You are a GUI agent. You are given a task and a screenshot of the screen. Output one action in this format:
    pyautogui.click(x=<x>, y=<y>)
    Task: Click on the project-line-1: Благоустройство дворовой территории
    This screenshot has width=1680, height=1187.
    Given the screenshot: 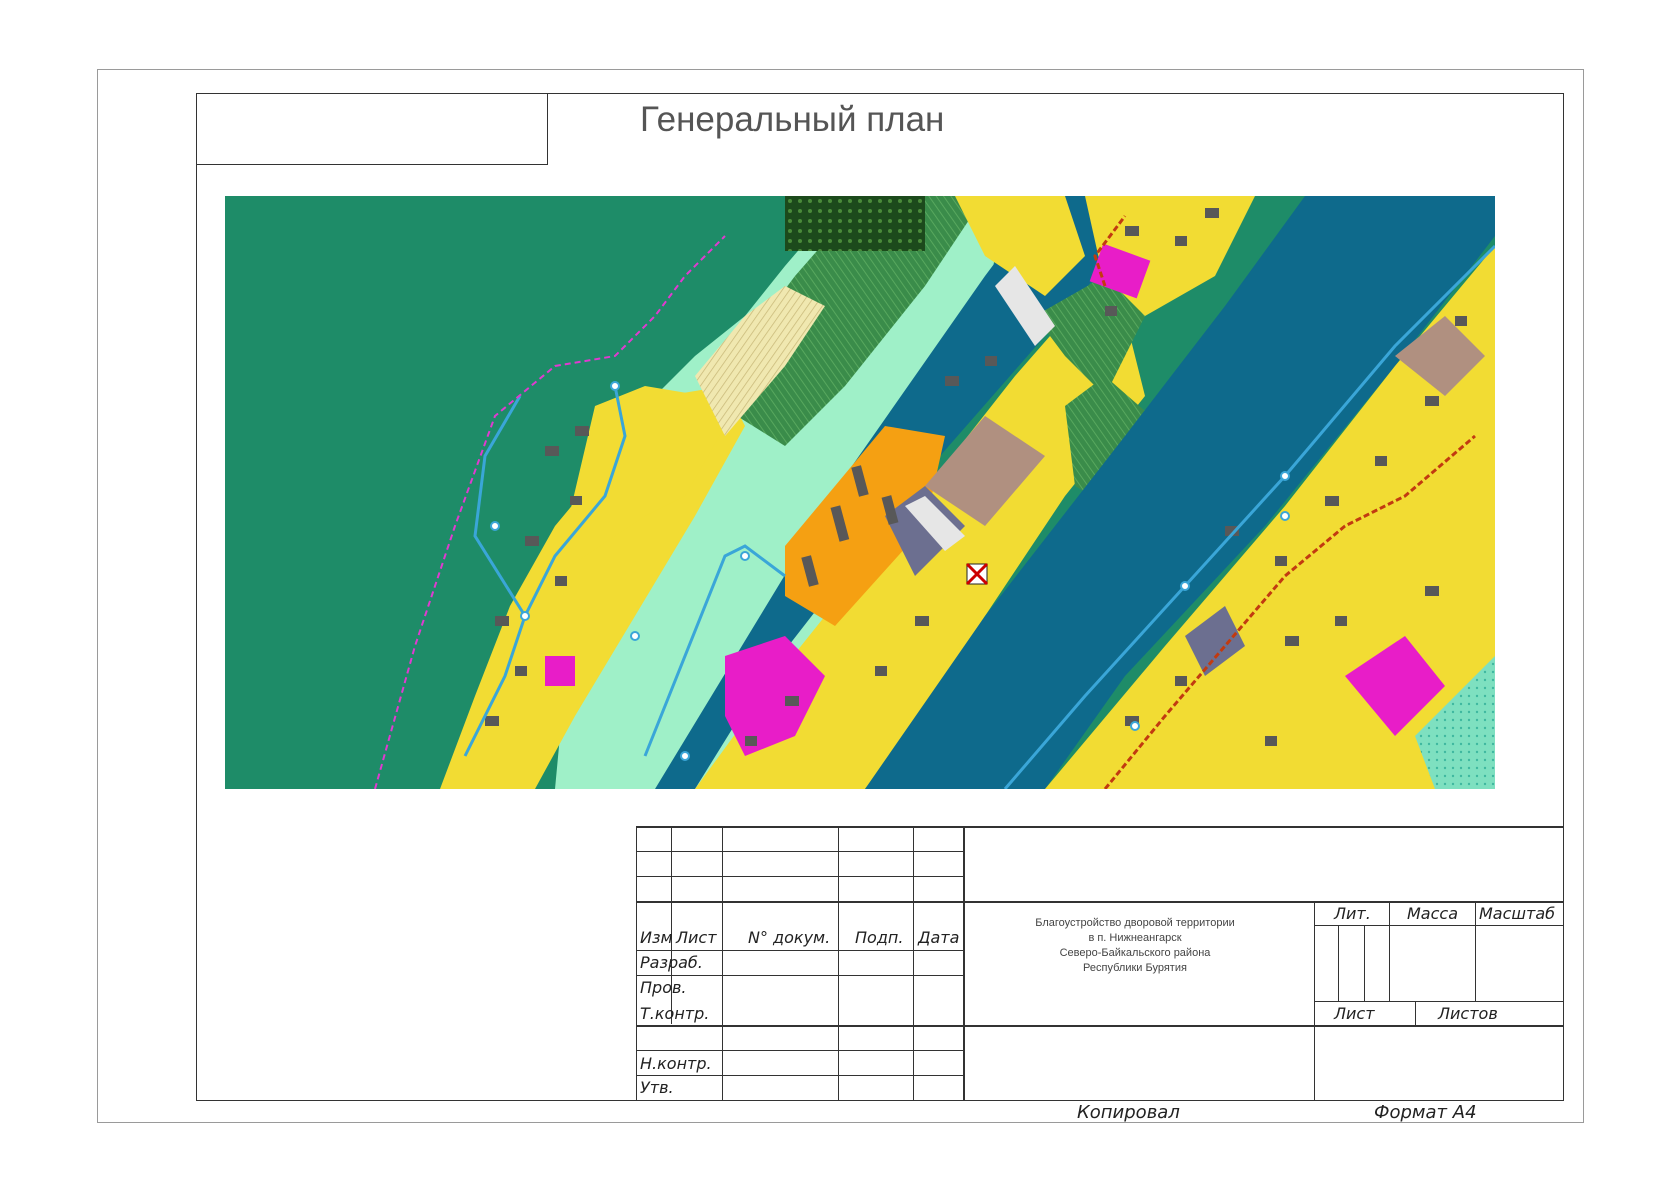 What is the action you would take?
    pyautogui.click(x=1135, y=923)
    